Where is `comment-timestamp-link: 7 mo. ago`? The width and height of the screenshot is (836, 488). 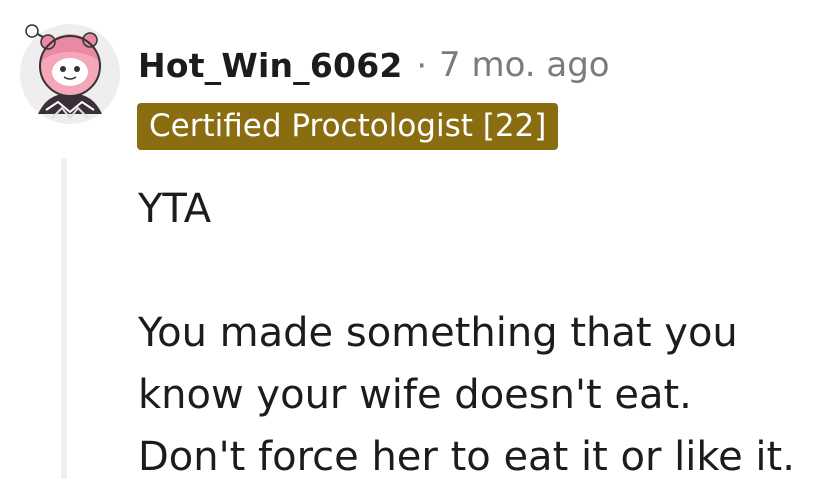
comment-timestamp-link: 7 mo. ago is located at coordinates (524, 65).